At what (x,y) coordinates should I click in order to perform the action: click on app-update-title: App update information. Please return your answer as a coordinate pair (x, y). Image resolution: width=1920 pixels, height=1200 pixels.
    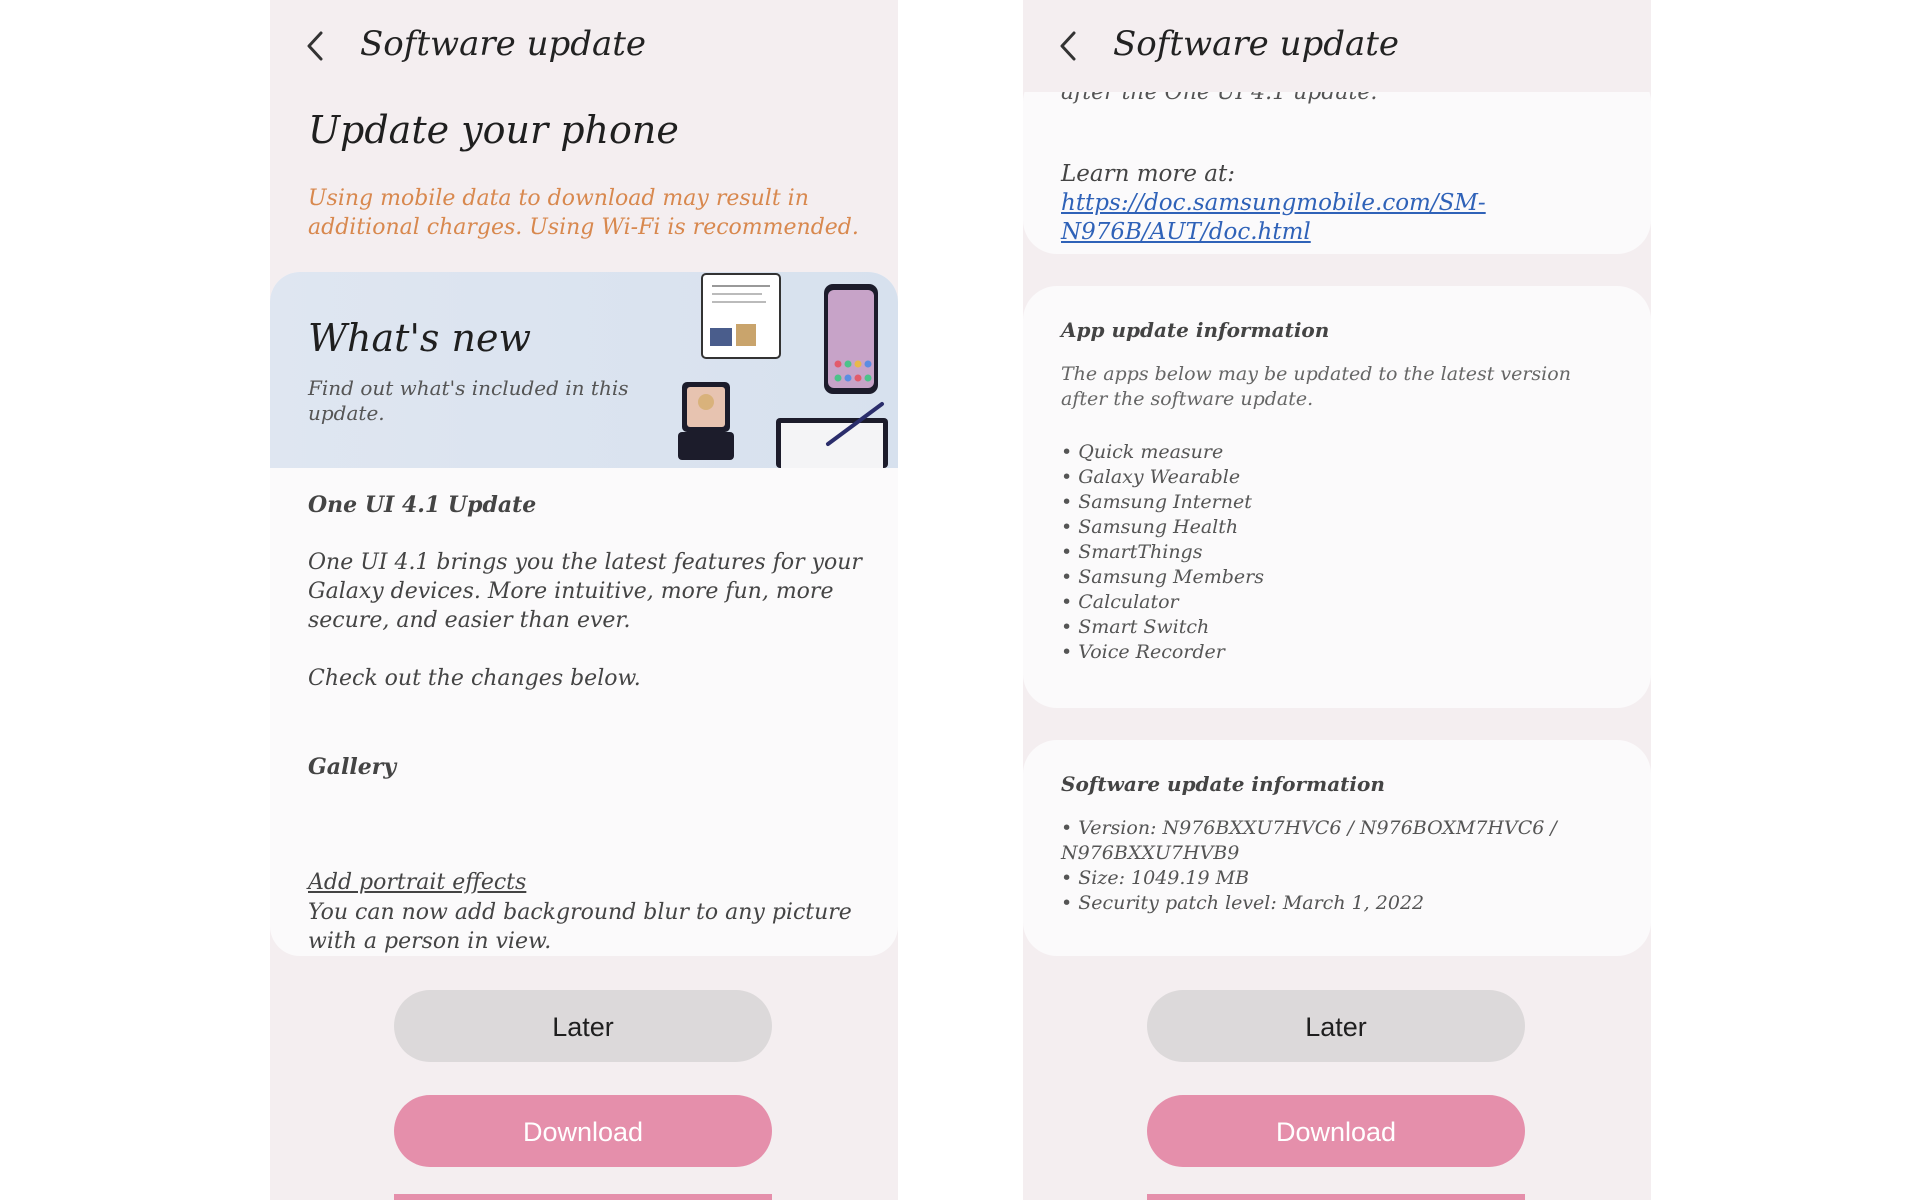
    Looking at the image, I should click on (1195, 330).